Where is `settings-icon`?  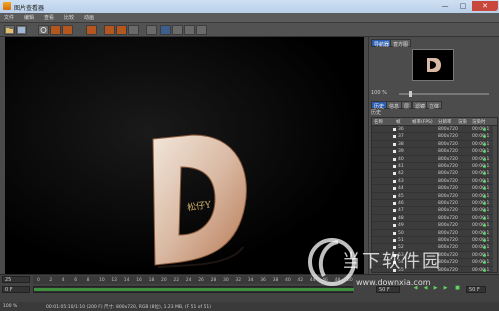 settings-icon is located at coordinates (43, 30).